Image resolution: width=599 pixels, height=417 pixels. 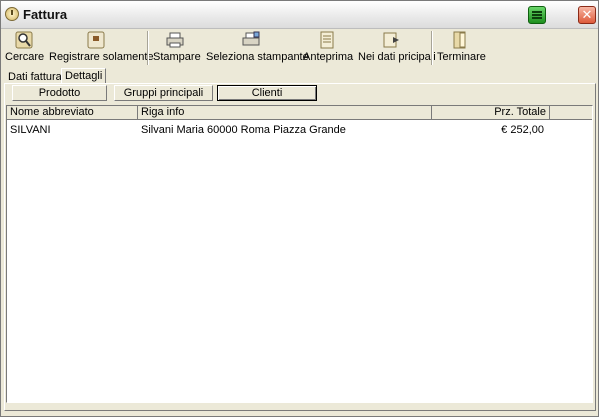 What do you see at coordinates (24, 40) in the screenshot?
I see `magnifier-icon` at bounding box center [24, 40].